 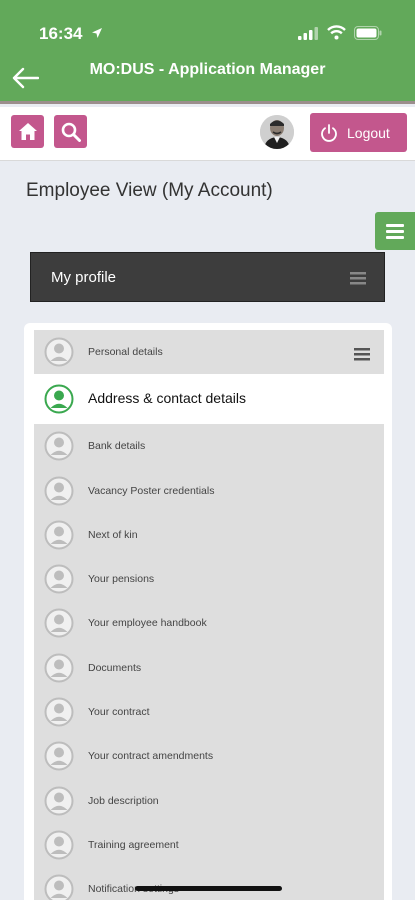 I want to click on home-icon, so click(x=27, y=131).